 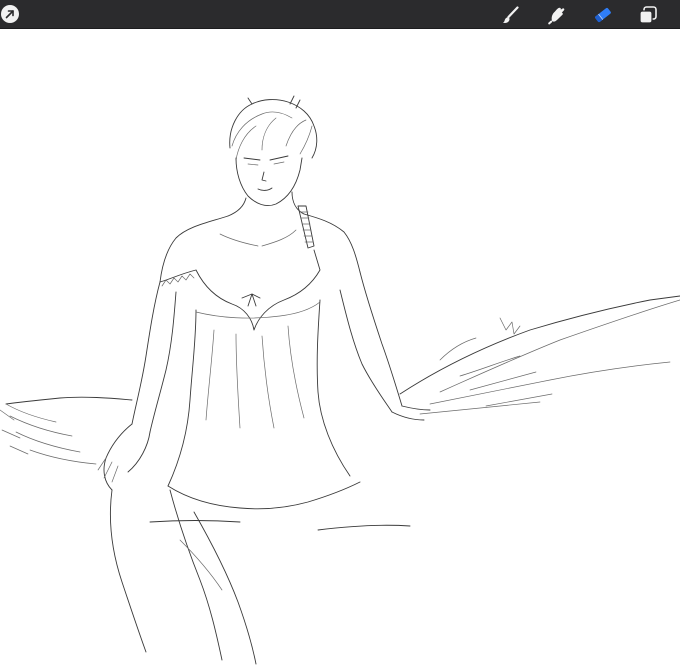 I want to click on eraser-icon, so click(x=603, y=15).